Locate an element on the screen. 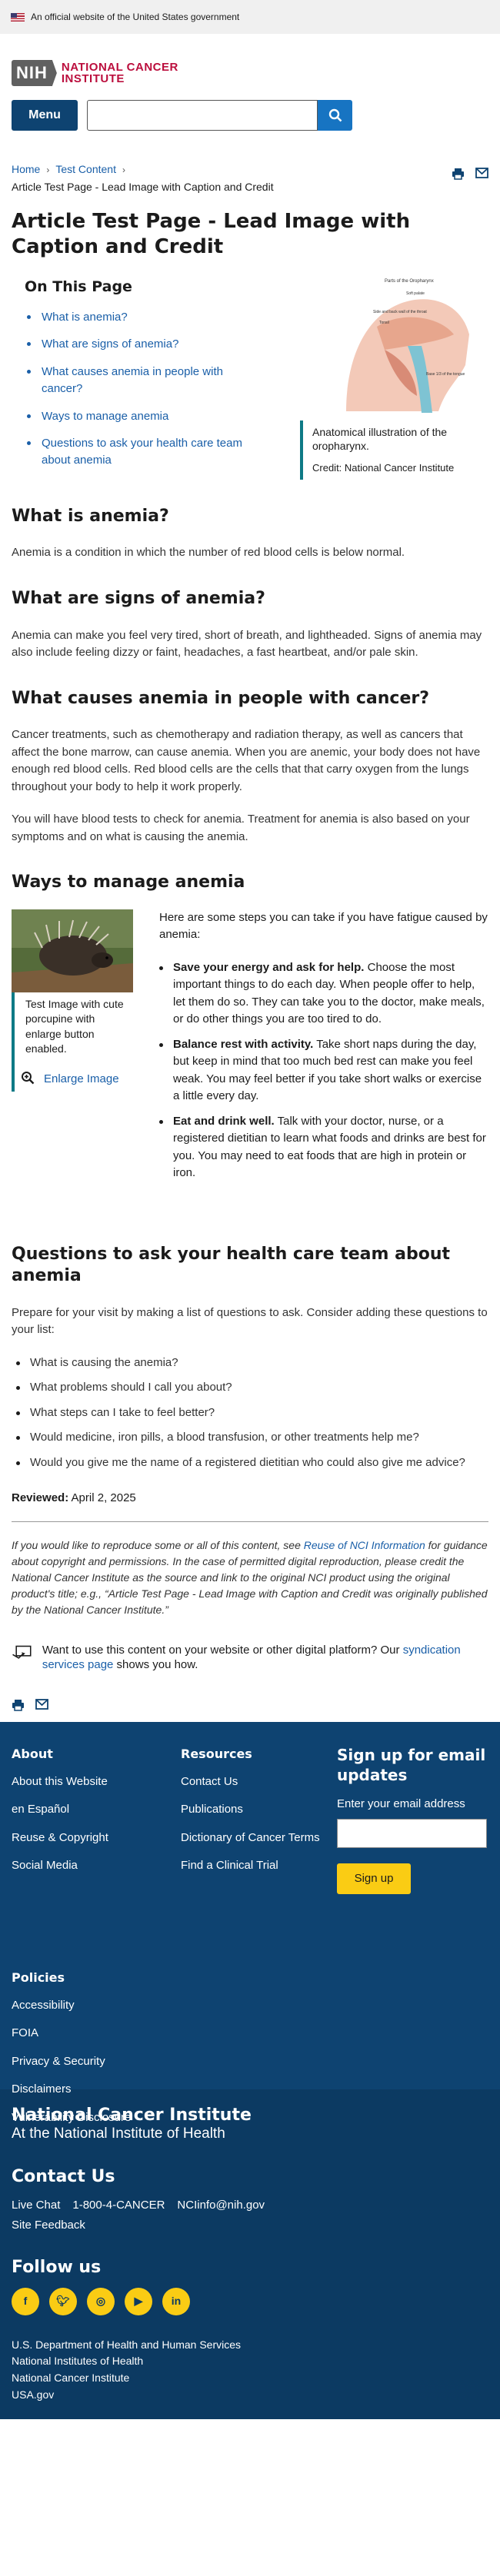  syndication-text-part: shows you how. is located at coordinates (155, 1665).